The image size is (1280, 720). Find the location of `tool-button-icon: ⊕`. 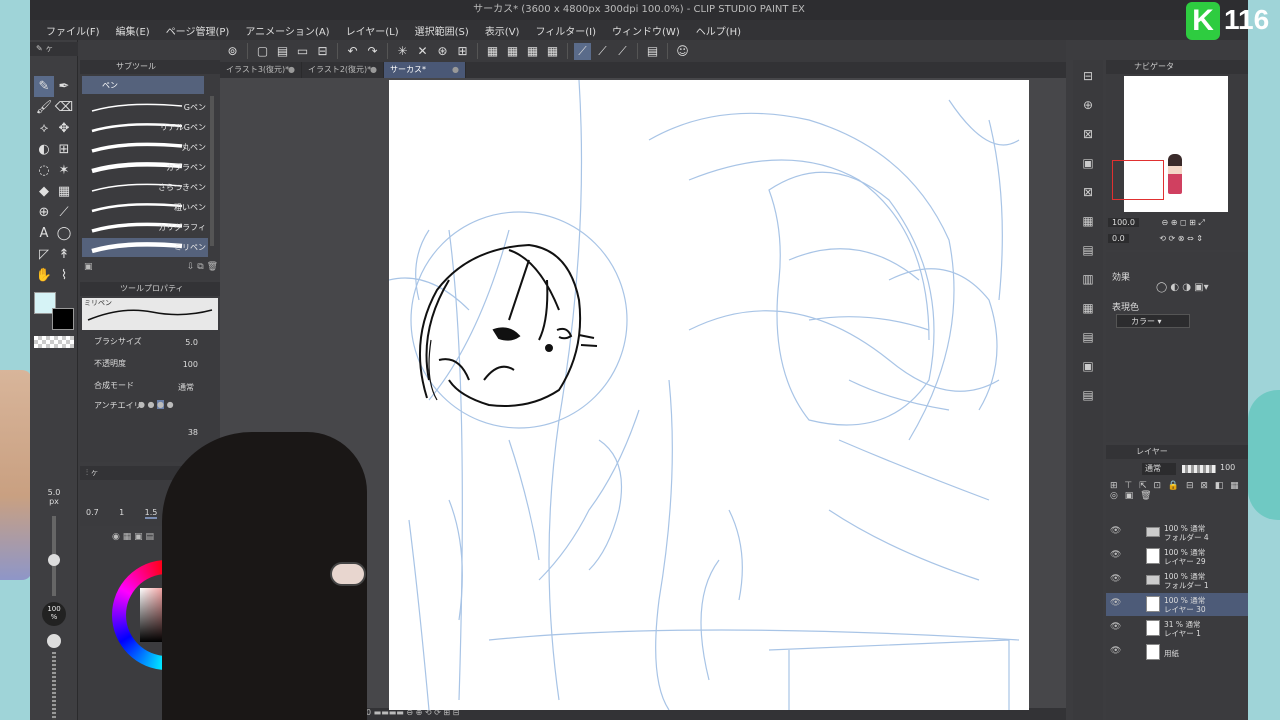

tool-button-icon: ⊕ is located at coordinates (44, 212).